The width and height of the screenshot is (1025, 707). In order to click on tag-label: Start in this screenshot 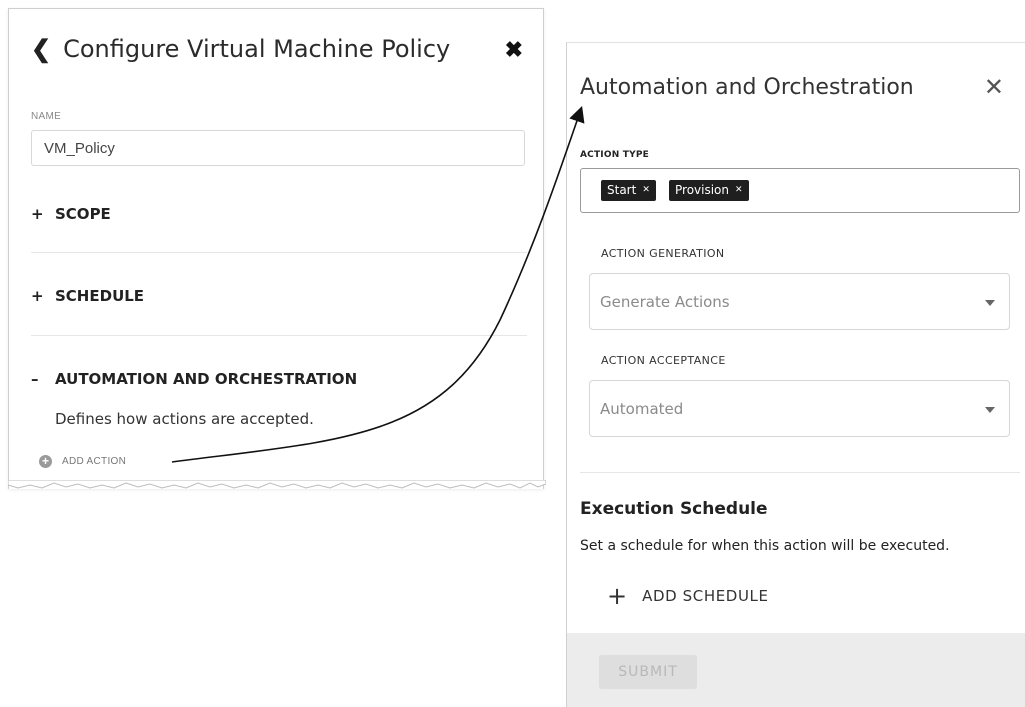, I will do `click(622, 190)`.